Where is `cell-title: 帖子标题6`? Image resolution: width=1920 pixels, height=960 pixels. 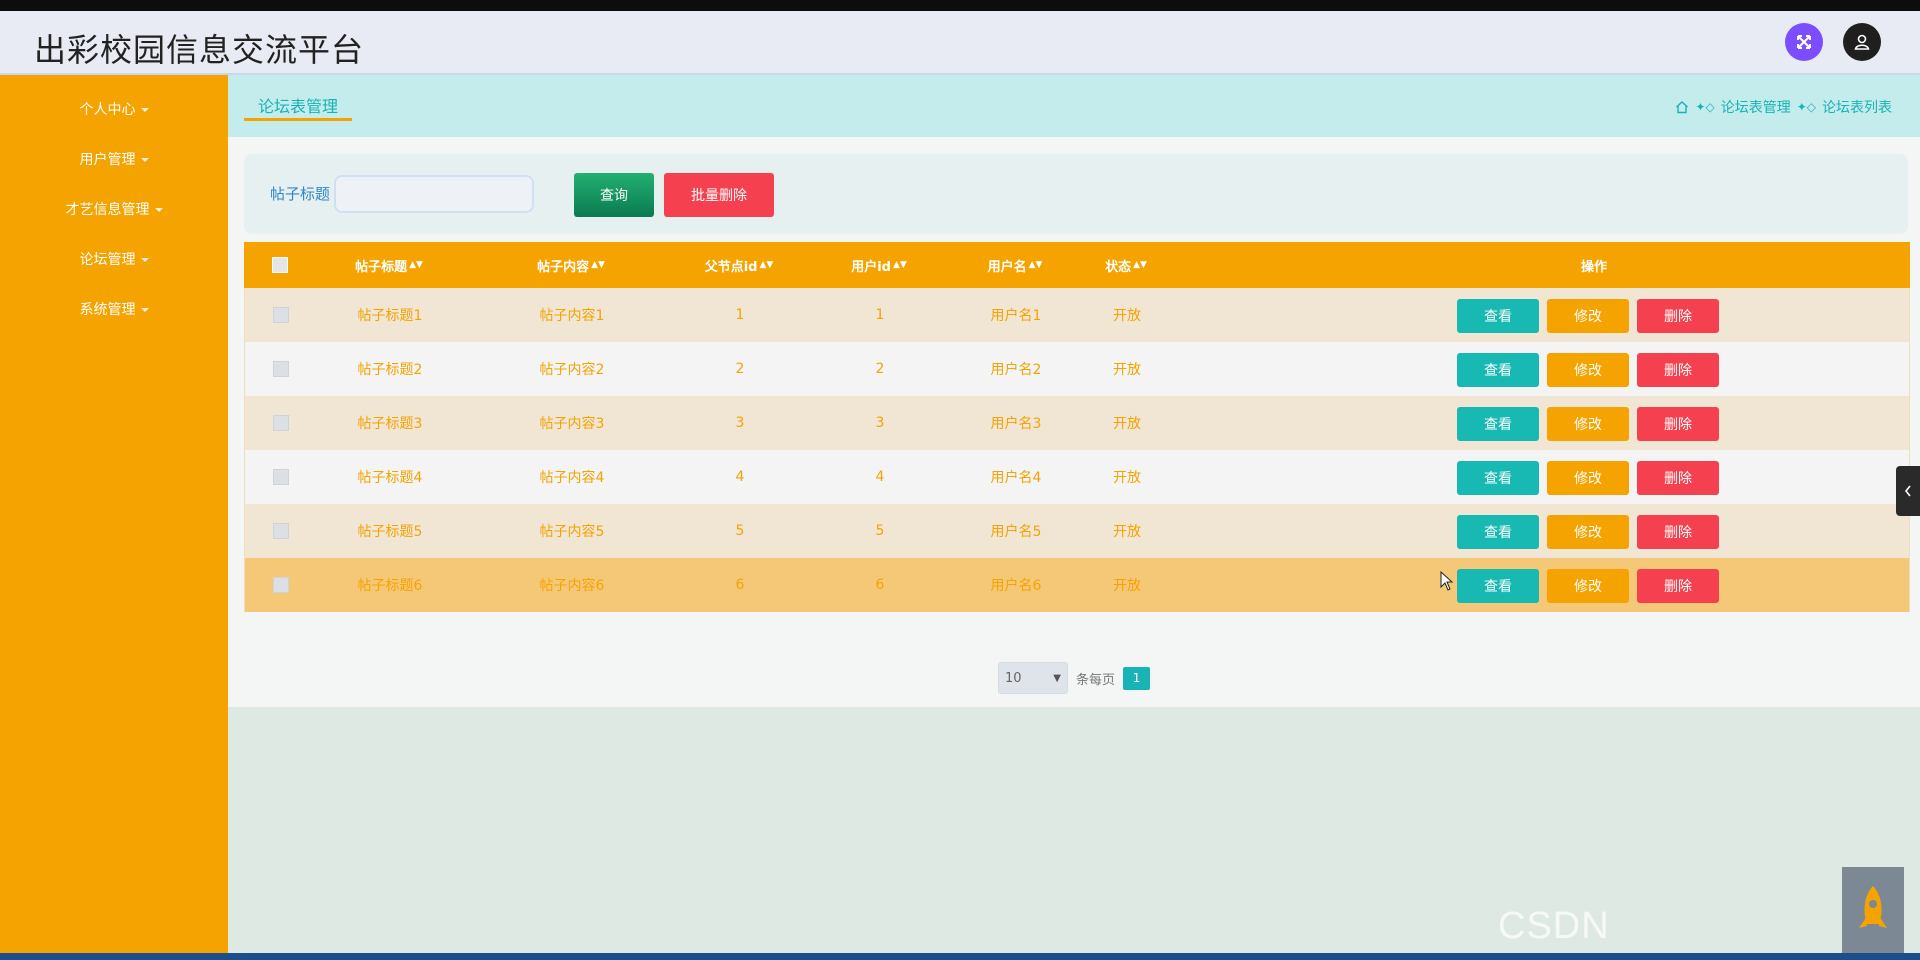 cell-title: 帖子标题6 is located at coordinates (390, 586).